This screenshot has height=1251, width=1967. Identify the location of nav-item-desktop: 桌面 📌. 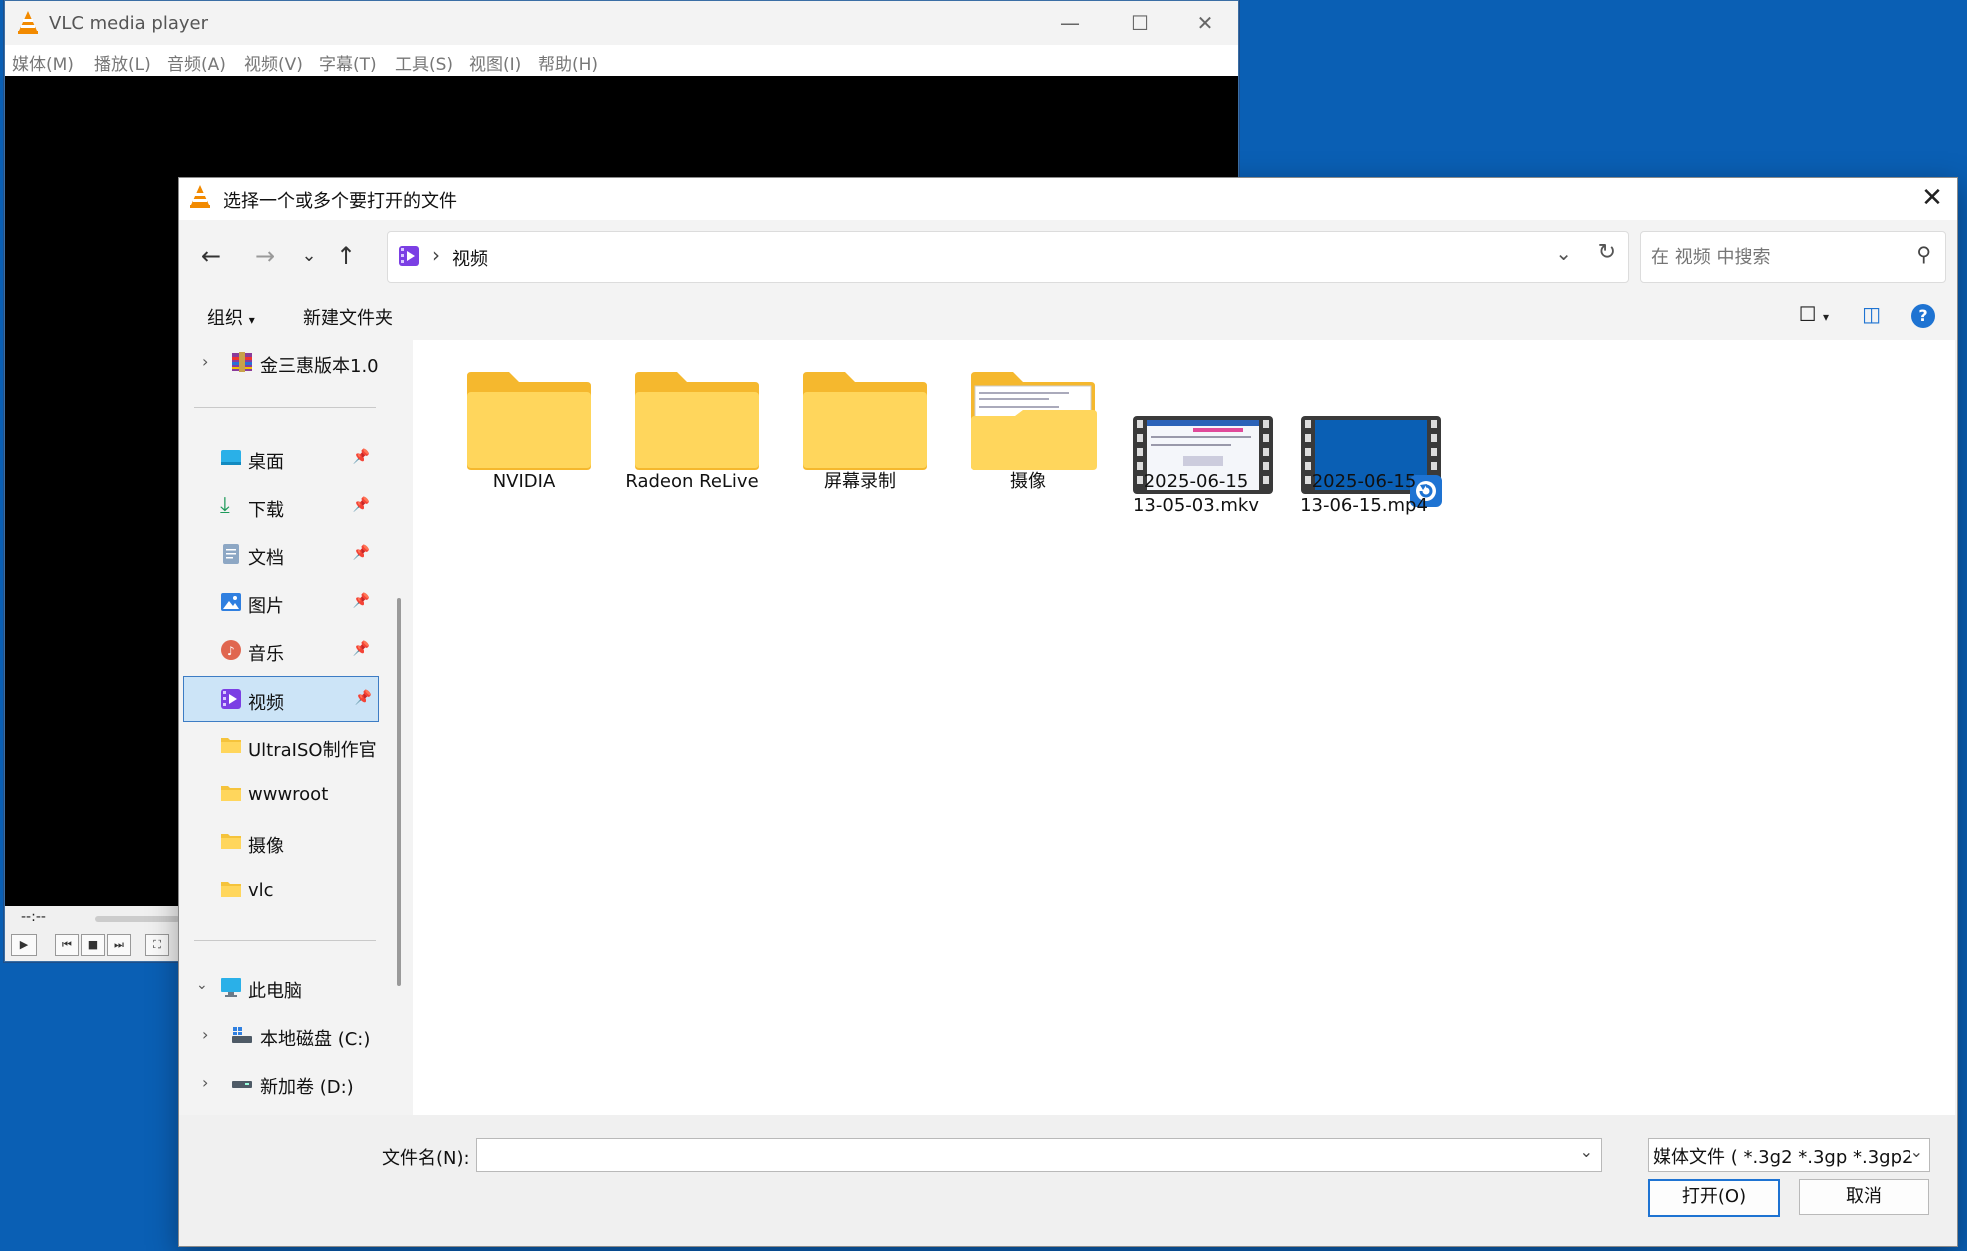
(278, 459).